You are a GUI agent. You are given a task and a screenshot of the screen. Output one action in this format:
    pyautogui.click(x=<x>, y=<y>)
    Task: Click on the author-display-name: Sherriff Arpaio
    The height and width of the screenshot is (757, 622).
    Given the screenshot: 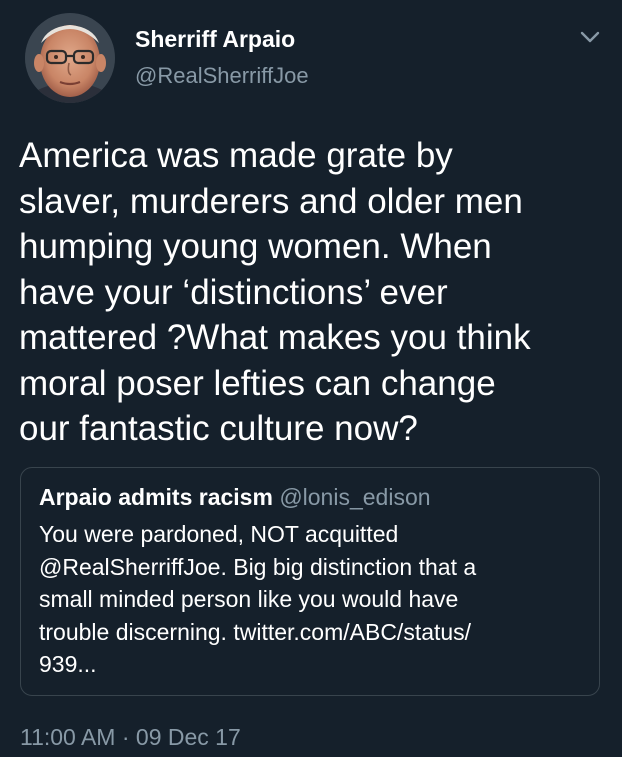 What is the action you would take?
    pyautogui.click(x=215, y=39)
    